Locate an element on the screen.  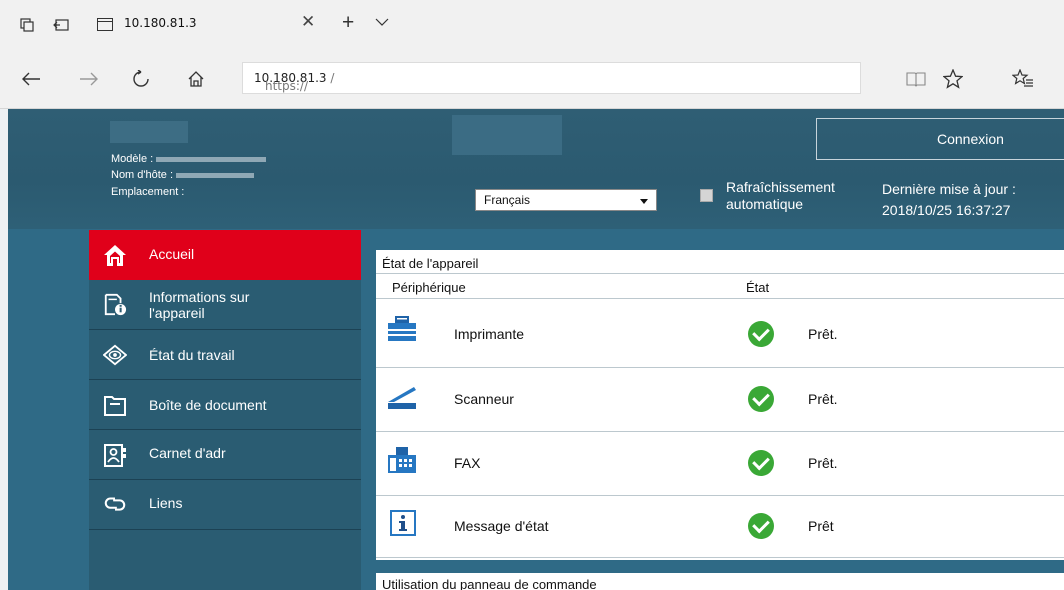
forward-icon is located at coordinates (89, 79).